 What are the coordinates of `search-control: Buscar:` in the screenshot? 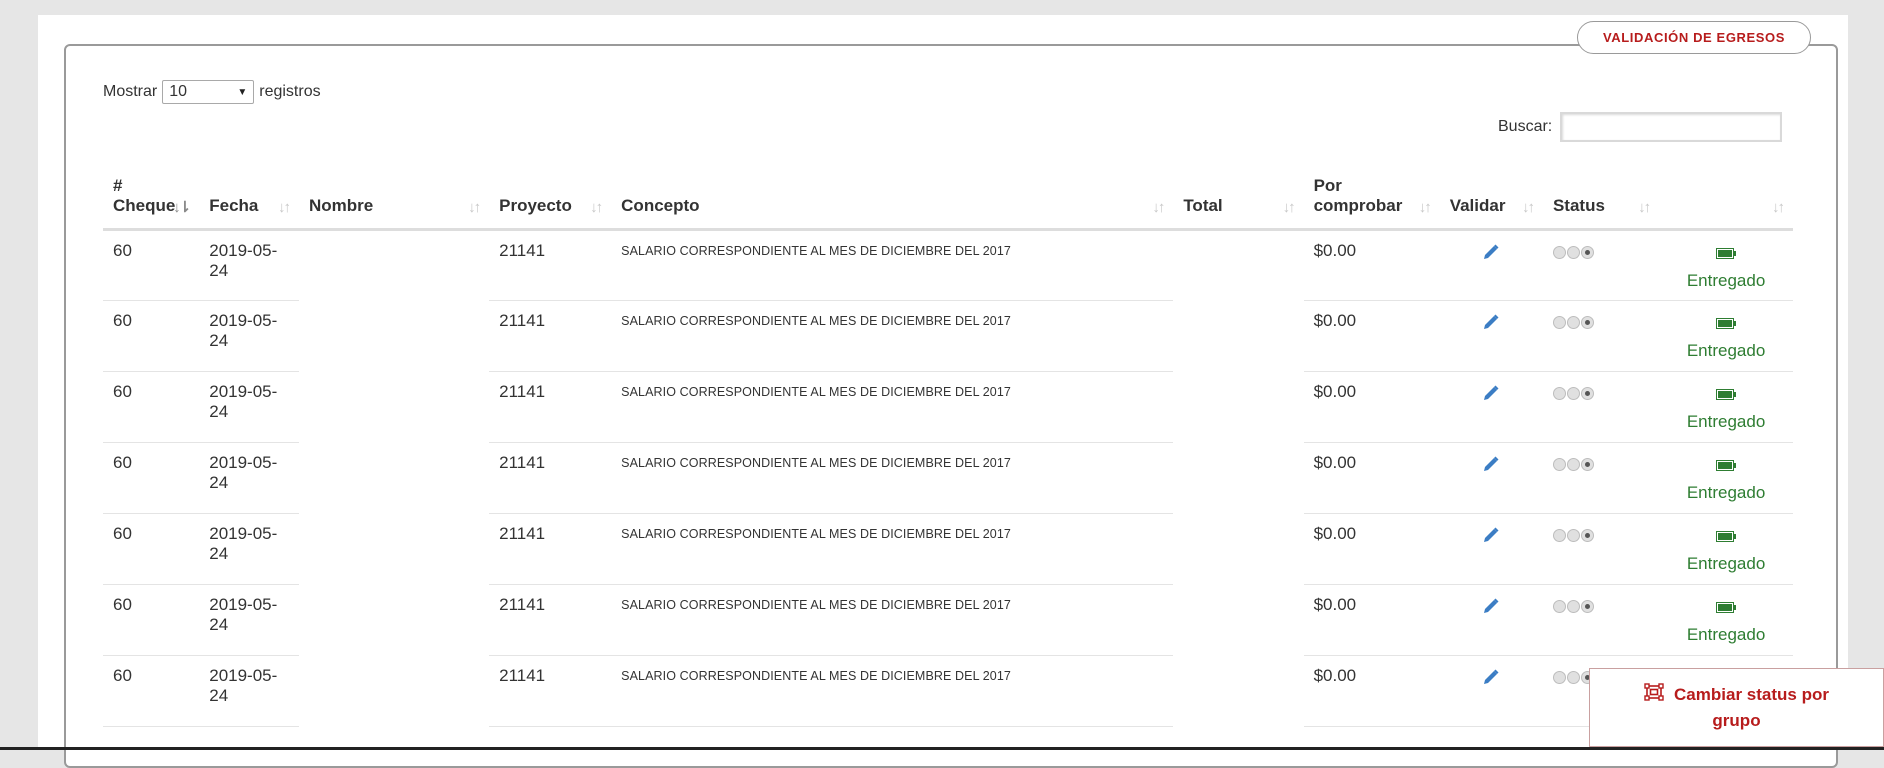 It's located at (1640, 127).